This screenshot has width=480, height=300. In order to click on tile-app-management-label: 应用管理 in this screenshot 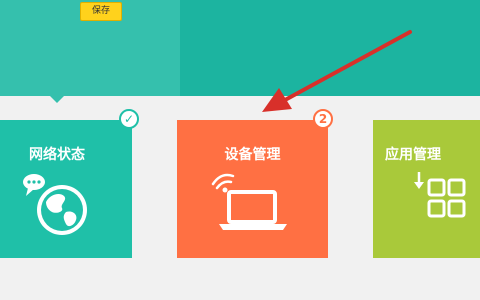, I will do `click(413, 155)`.